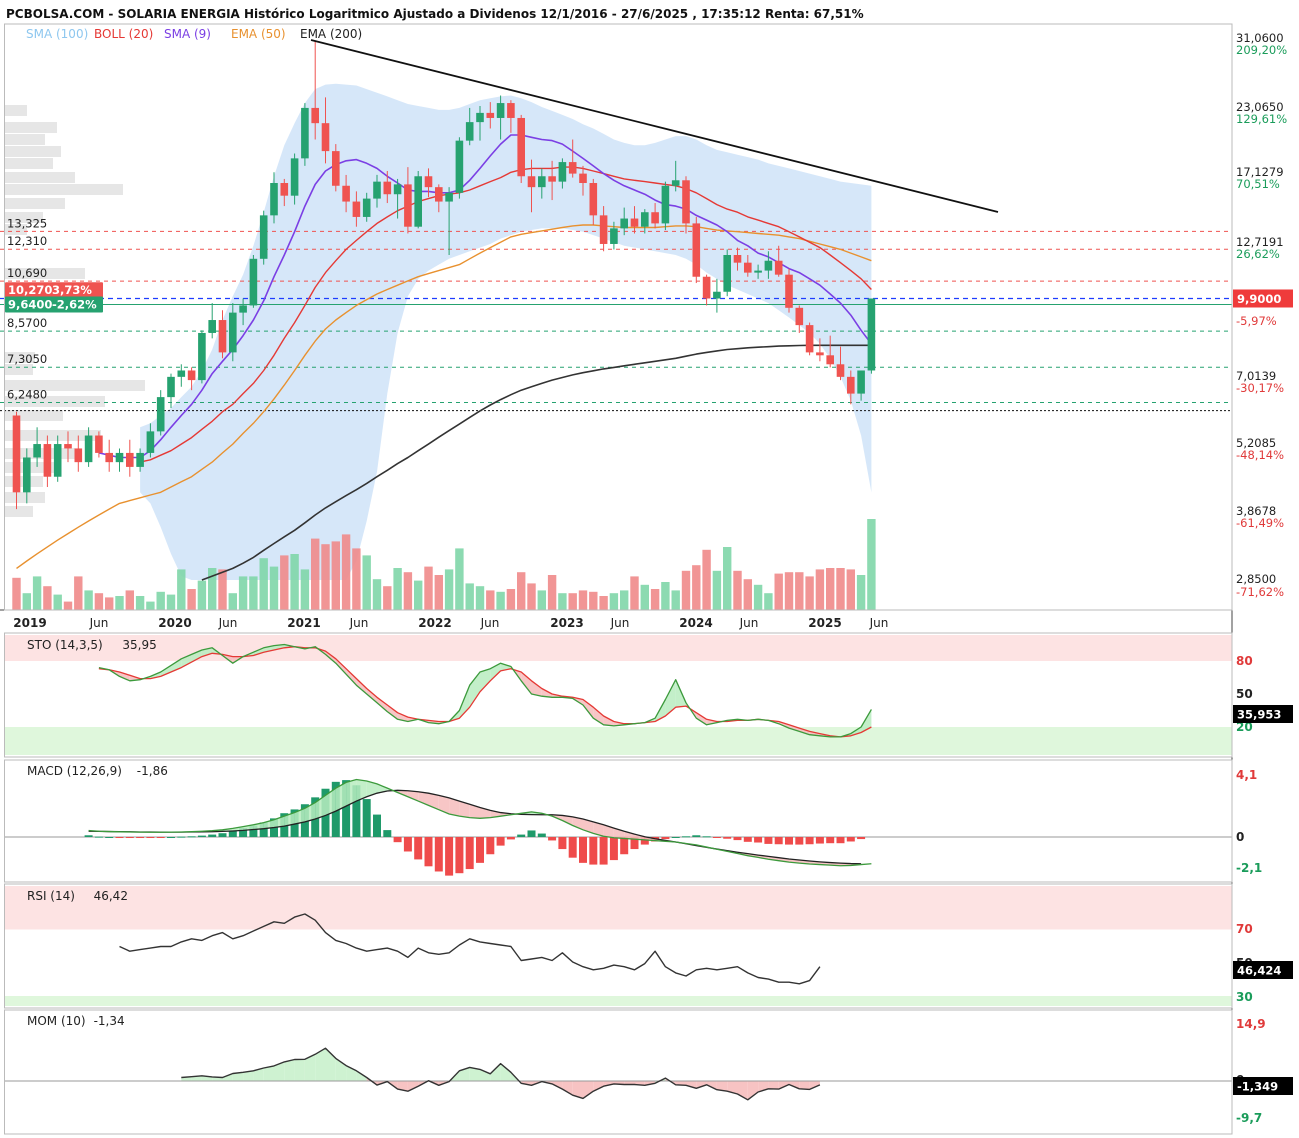  I want to click on legend-item: EMA (50), so click(258, 34).